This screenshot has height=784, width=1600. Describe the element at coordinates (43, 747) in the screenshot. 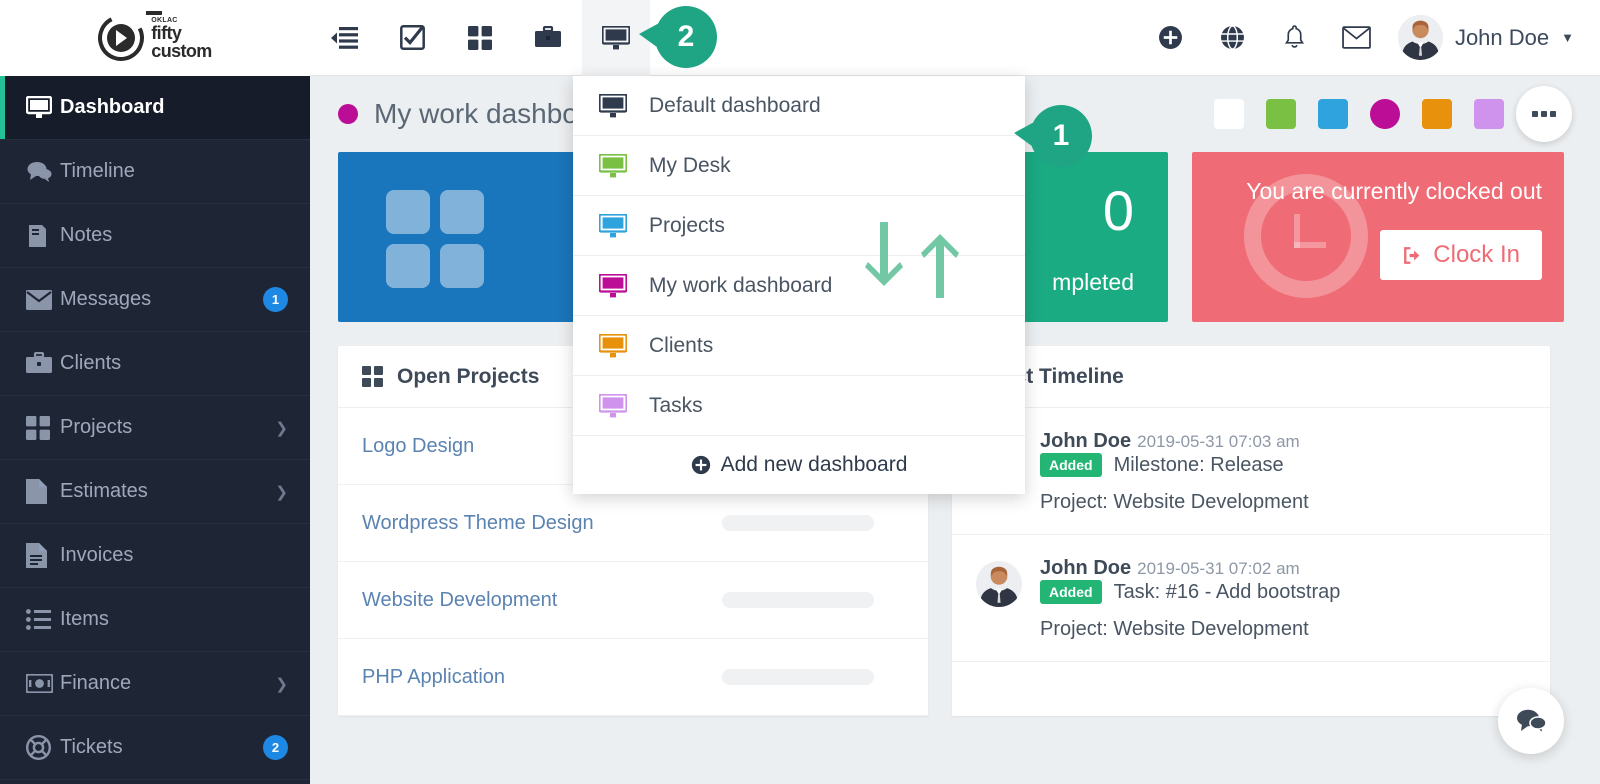

I see `lifebuoy-icon` at that location.